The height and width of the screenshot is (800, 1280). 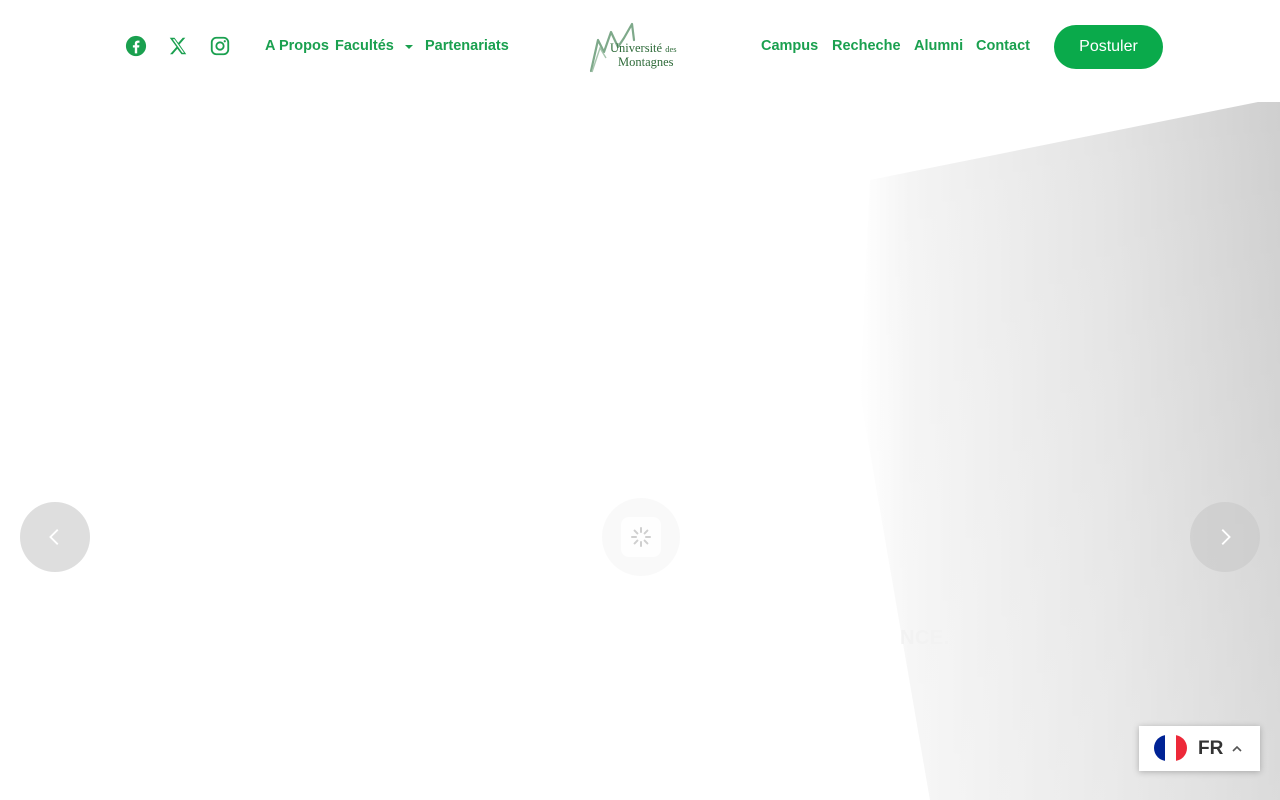 I want to click on language-switcher: FR, so click(x=1199, y=748).